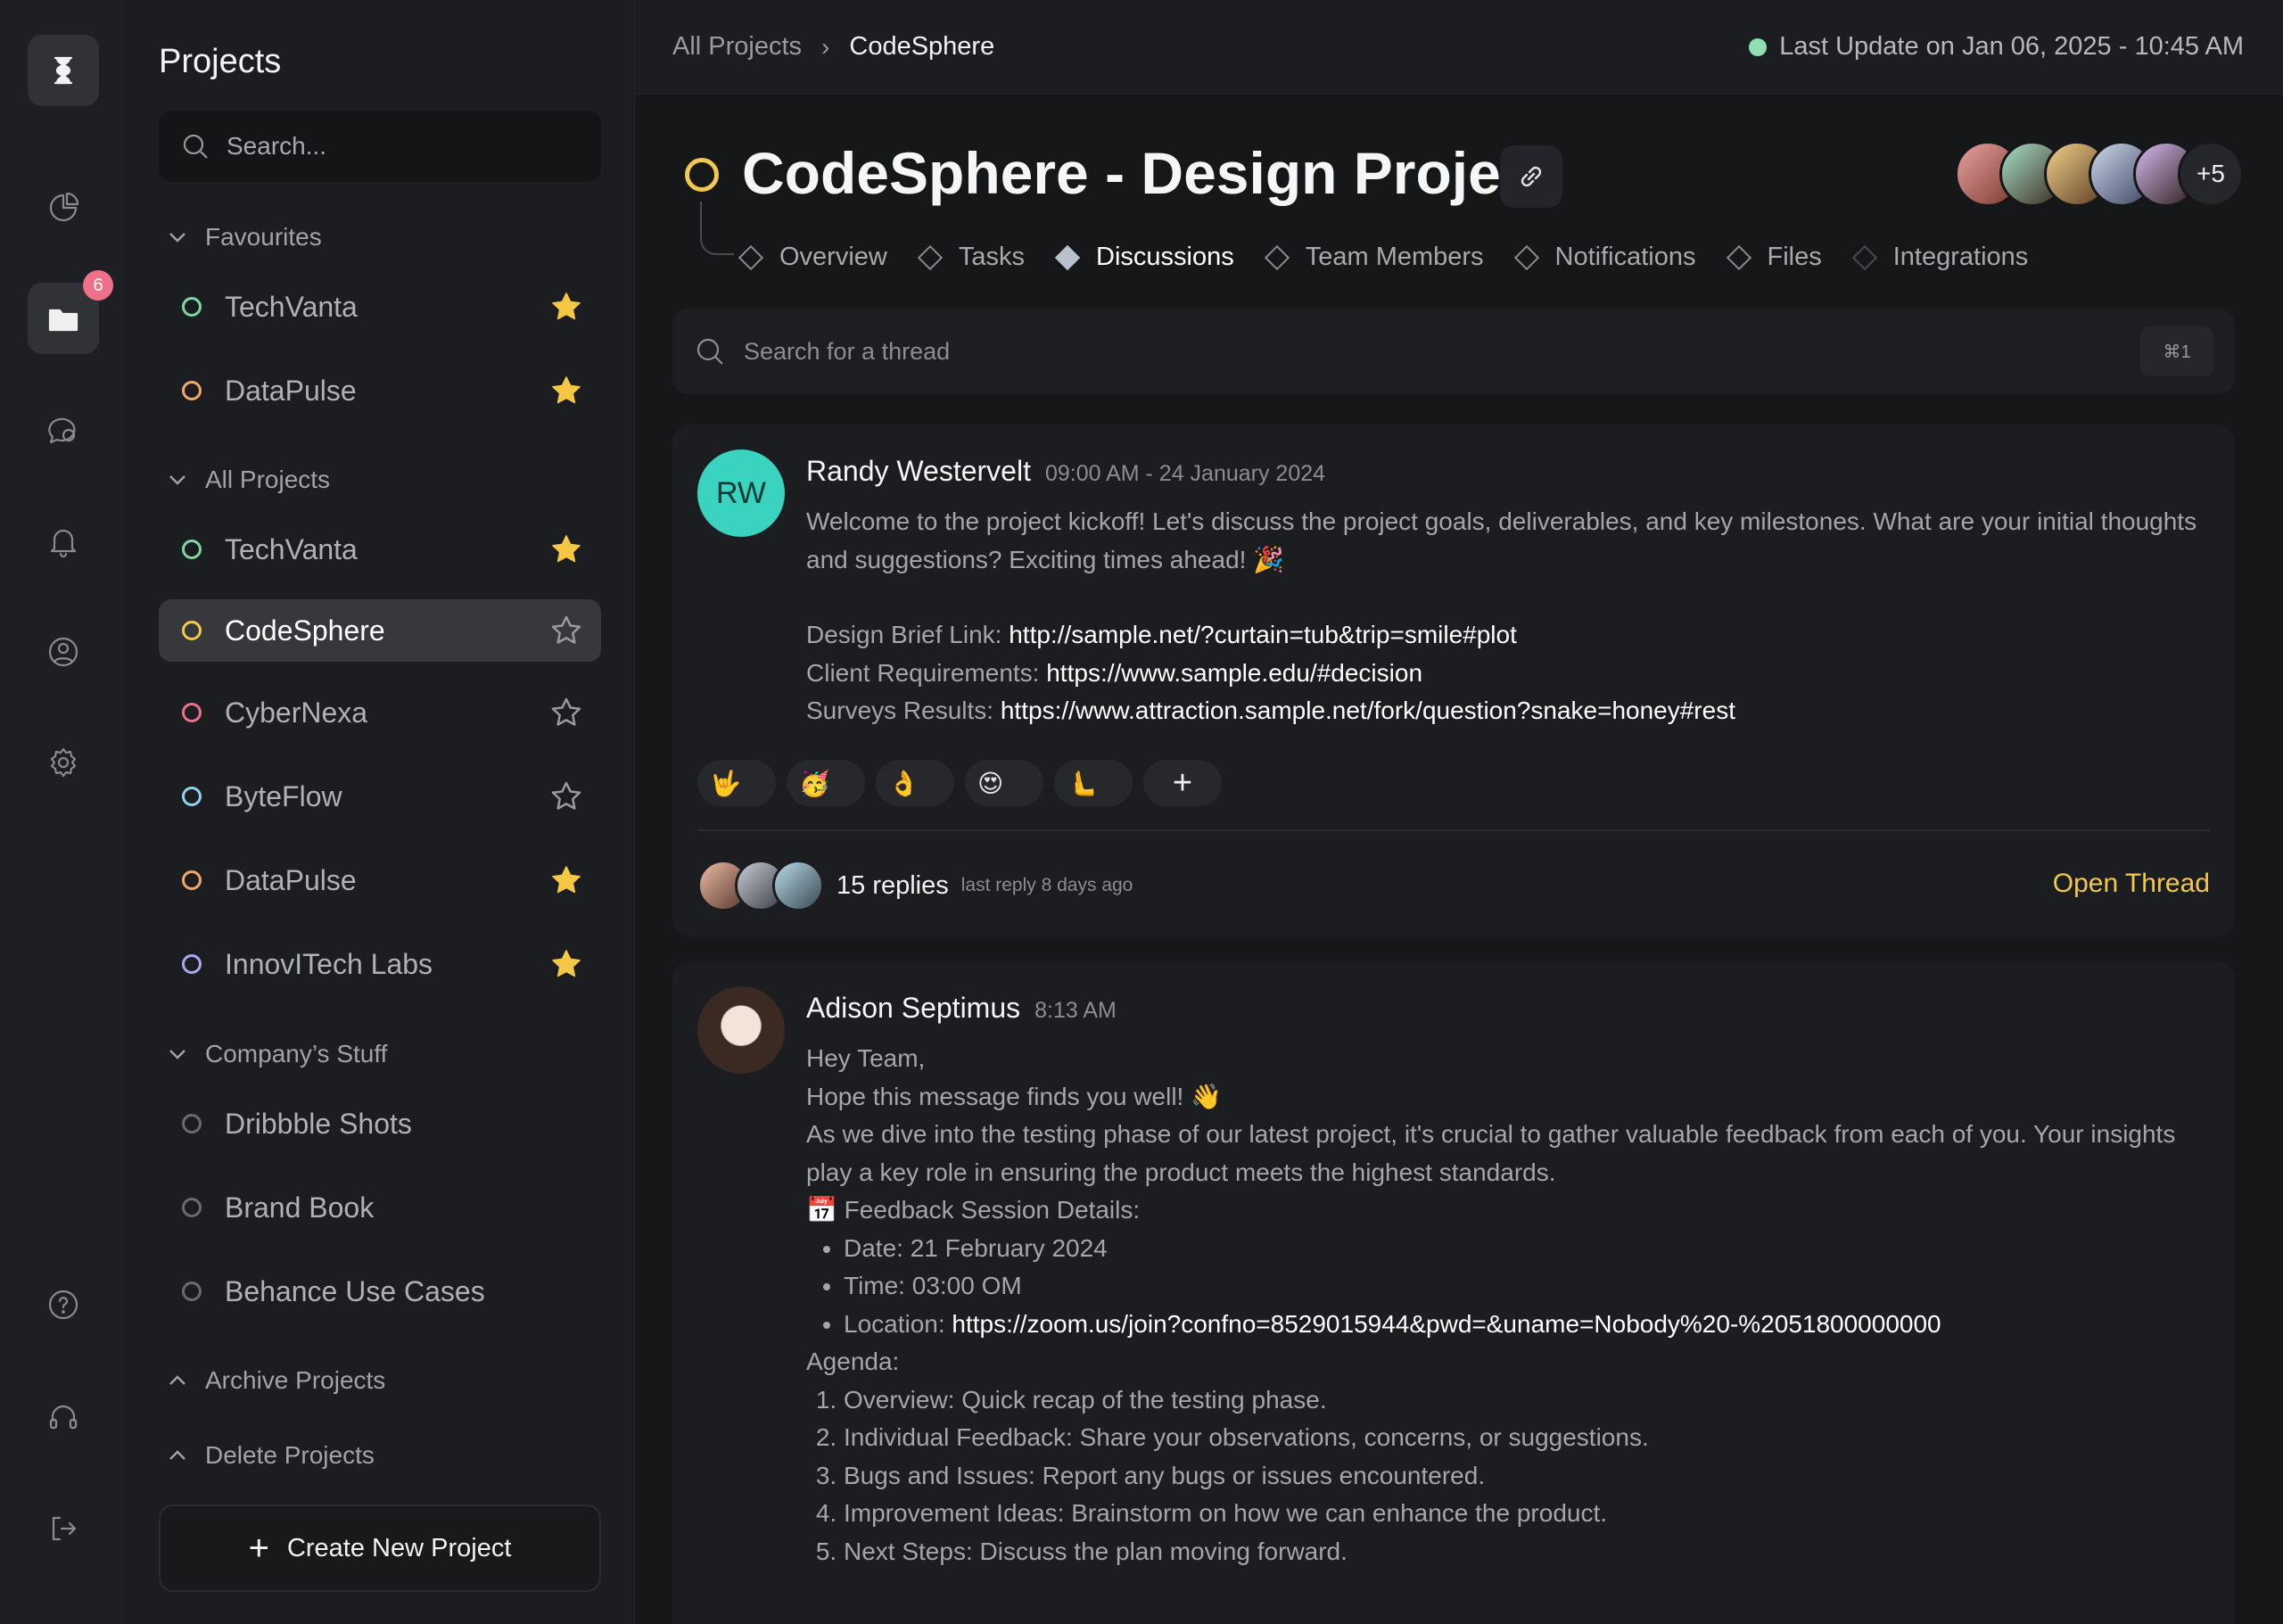 The height and width of the screenshot is (1624, 2283). I want to click on sidebar-item-project: Dribbble Shots, so click(380, 1123).